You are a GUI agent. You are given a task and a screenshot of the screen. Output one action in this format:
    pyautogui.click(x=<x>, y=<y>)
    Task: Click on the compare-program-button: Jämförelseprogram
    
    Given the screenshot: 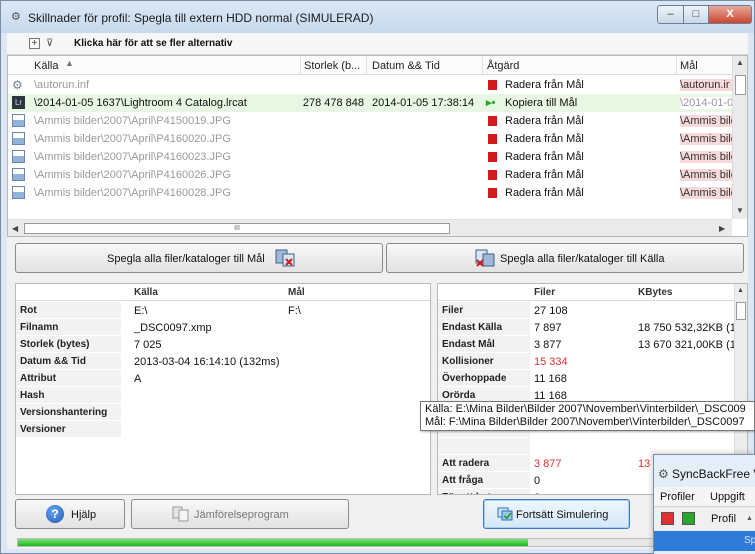 What is the action you would take?
    pyautogui.click(x=240, y=514)
    